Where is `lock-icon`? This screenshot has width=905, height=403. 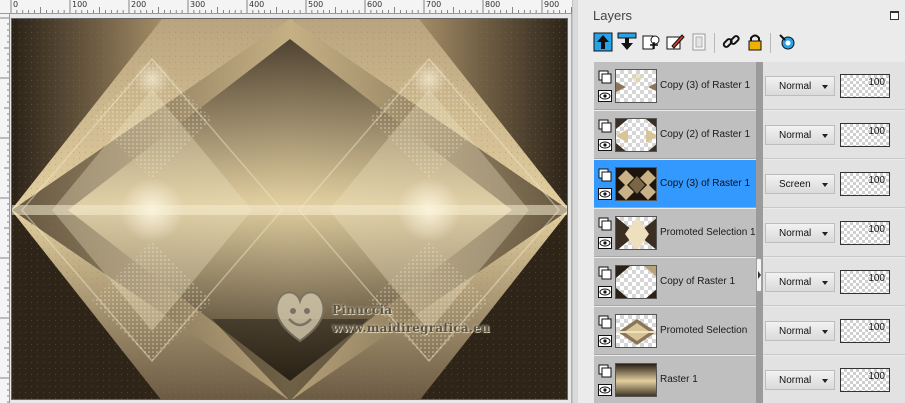
lock-icon is located at coordinates (755, 42).